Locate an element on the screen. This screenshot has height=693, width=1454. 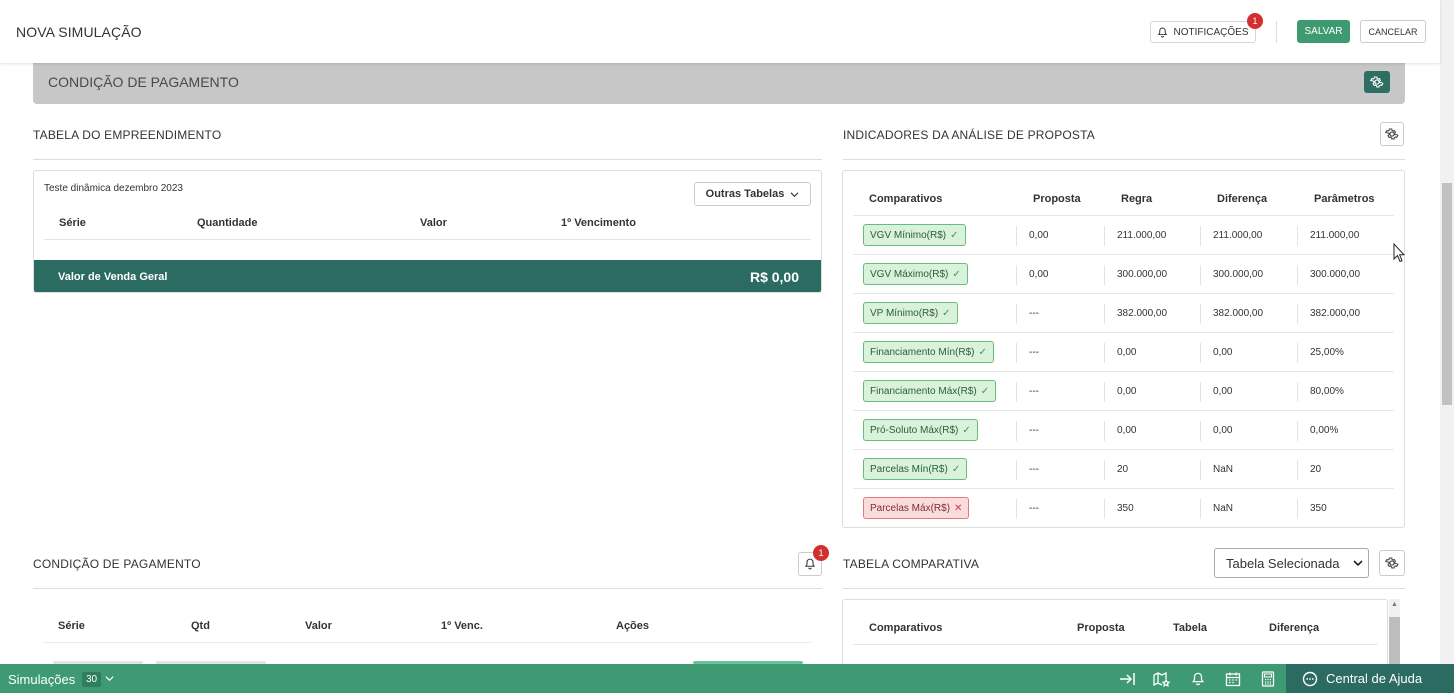
other-tables-dropdown: Outras Tabelas is located at coordinates (752, 194).